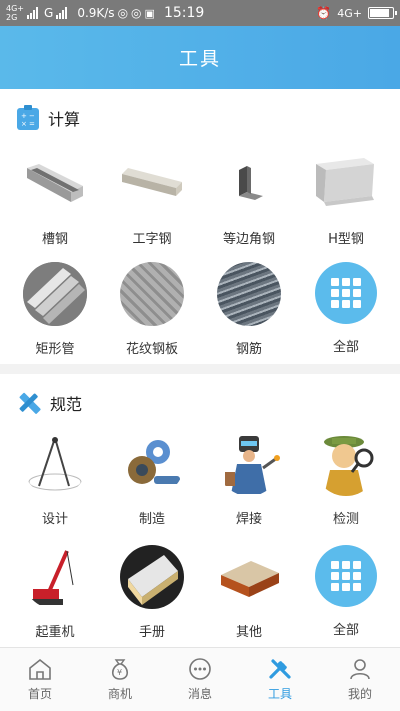  What do you see at coordinates (54, 239) in the screenshot?
I see `item-label: 槽钢` at bounding box center [54, 239].